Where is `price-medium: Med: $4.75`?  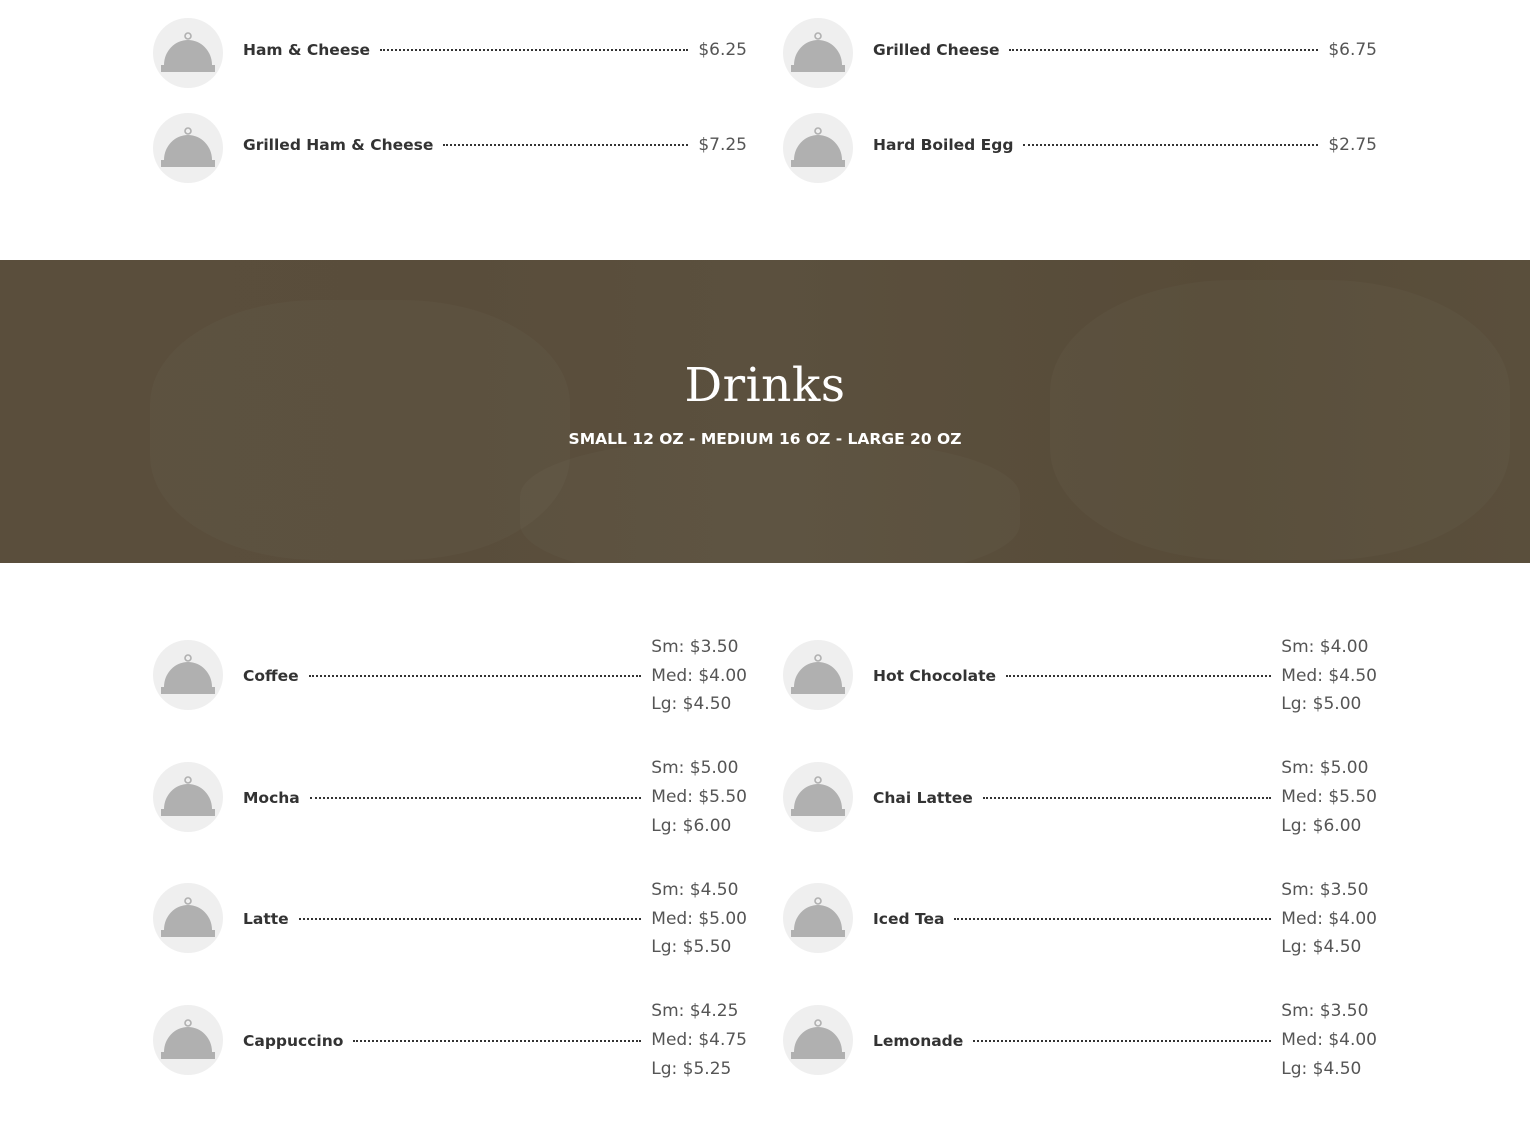 price-medium: Med: $4.75 is located at coordinates (699, 1040).